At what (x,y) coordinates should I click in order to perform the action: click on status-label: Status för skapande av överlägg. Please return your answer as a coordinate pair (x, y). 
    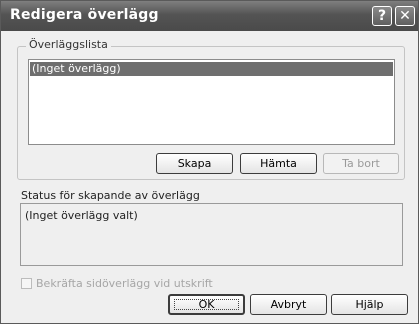
    Looking at the image, I should click on (110, 195).